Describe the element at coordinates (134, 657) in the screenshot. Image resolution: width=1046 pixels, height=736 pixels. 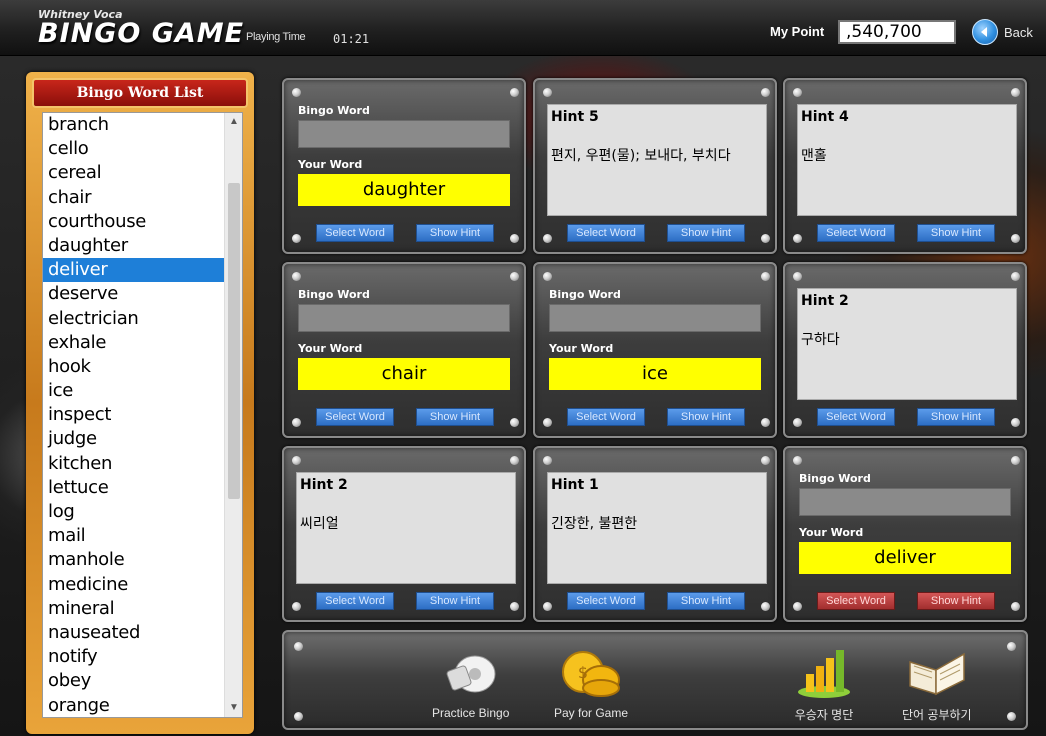
I see `word-list-item: notify` at that location.